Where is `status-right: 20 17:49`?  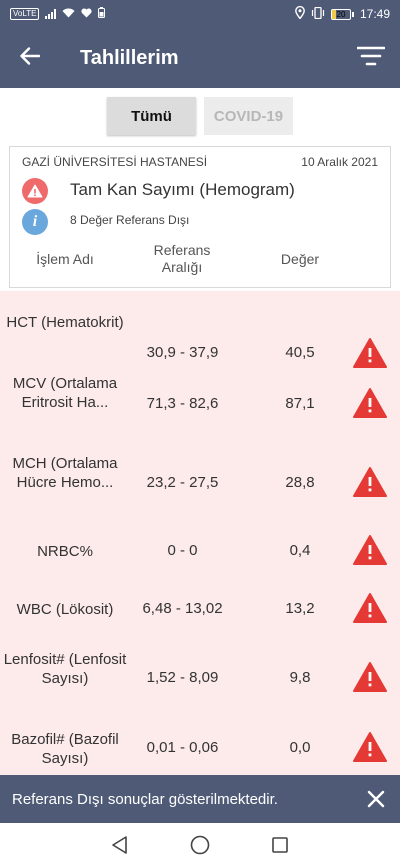 status-right: 20 17:49 is located at coordinates (342, 13).